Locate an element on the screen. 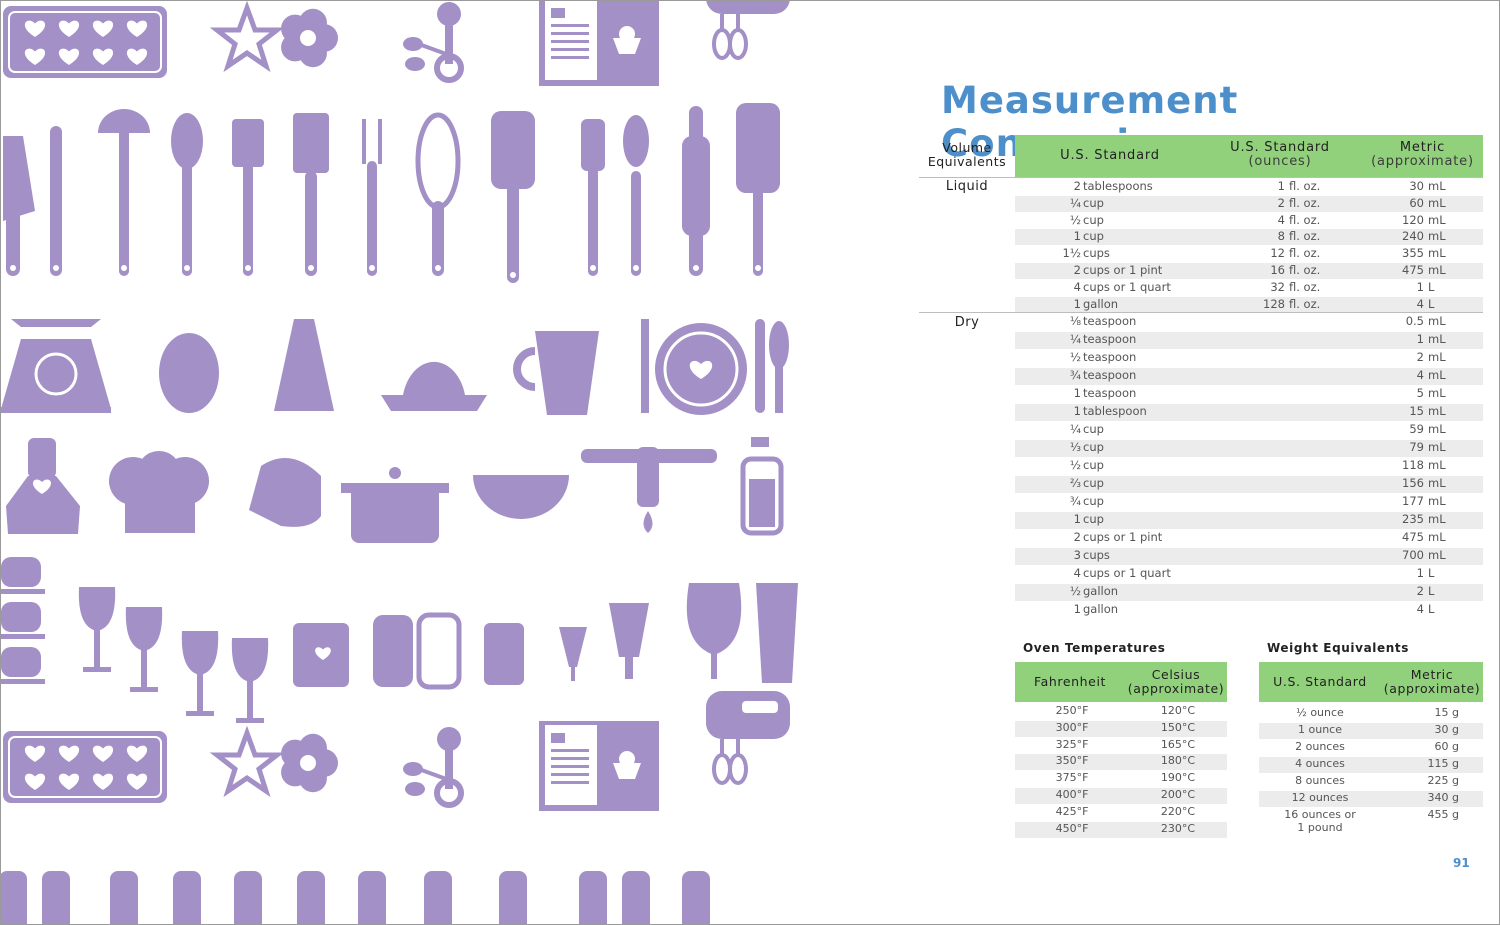  unit: tablespoons is located at coordinates (1118, 186).